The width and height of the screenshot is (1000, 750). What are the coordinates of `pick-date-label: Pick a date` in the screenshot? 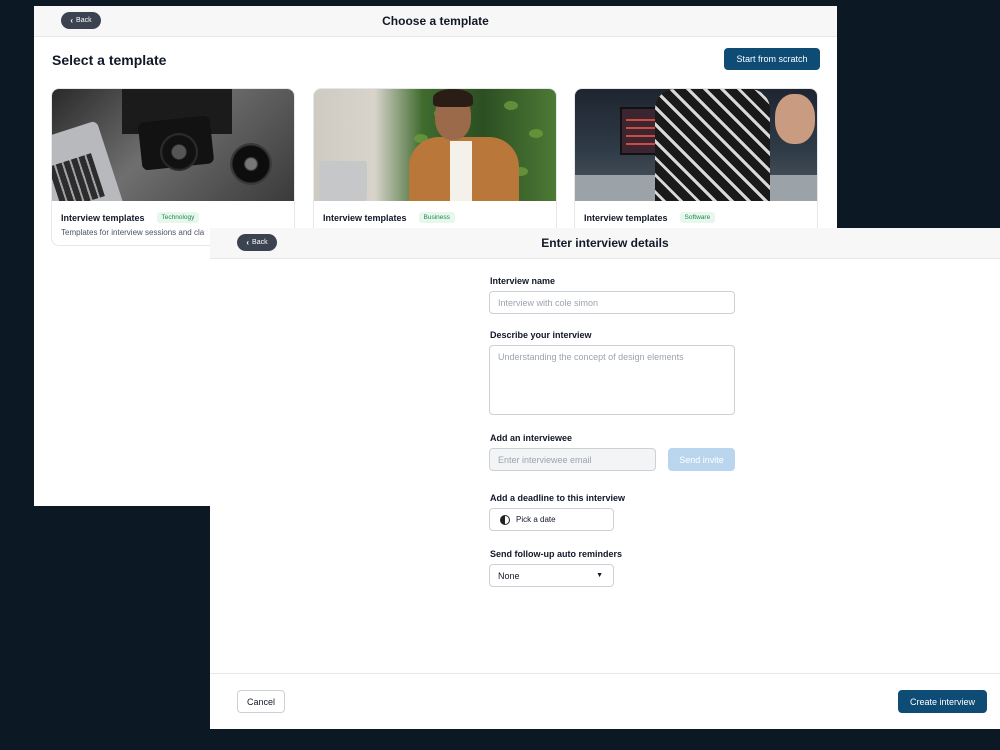 It's located at (536, 519).